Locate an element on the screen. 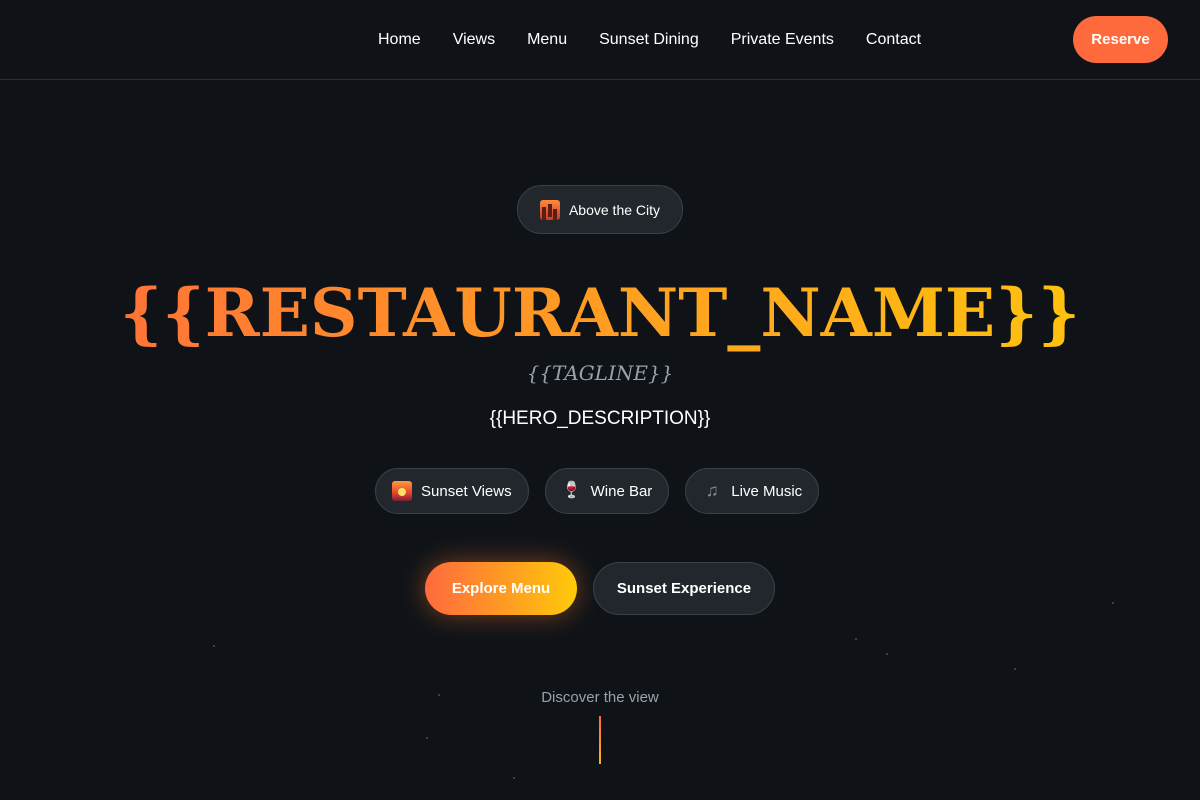  nav-link-contact: Contact is located at coordinates (893, 40).